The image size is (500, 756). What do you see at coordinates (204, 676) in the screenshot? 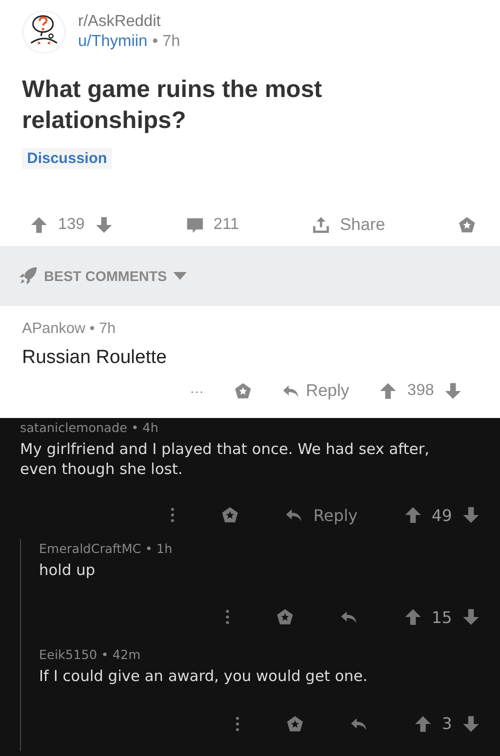
I see `comment-text: If I could give an award, you would get one.` at bounding box center [204, 676].